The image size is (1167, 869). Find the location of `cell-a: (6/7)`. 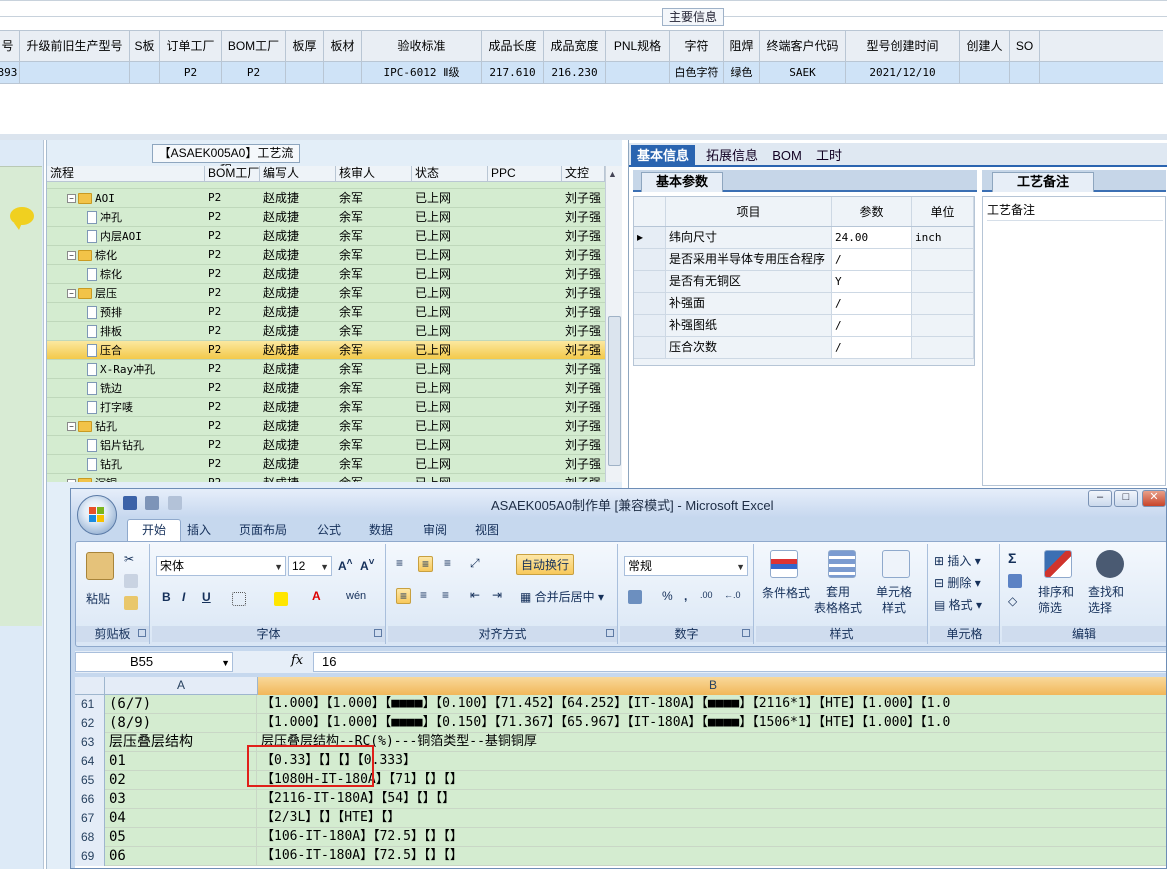

cell-a: (6/7) is located at coordinates (181, 704).